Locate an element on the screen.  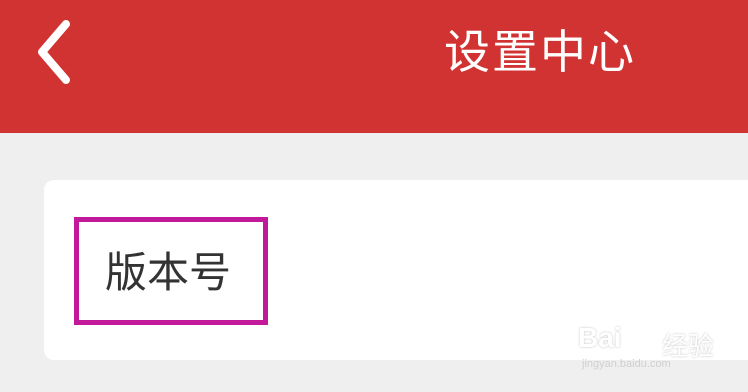
back-button is located at coordinates (54, 52).